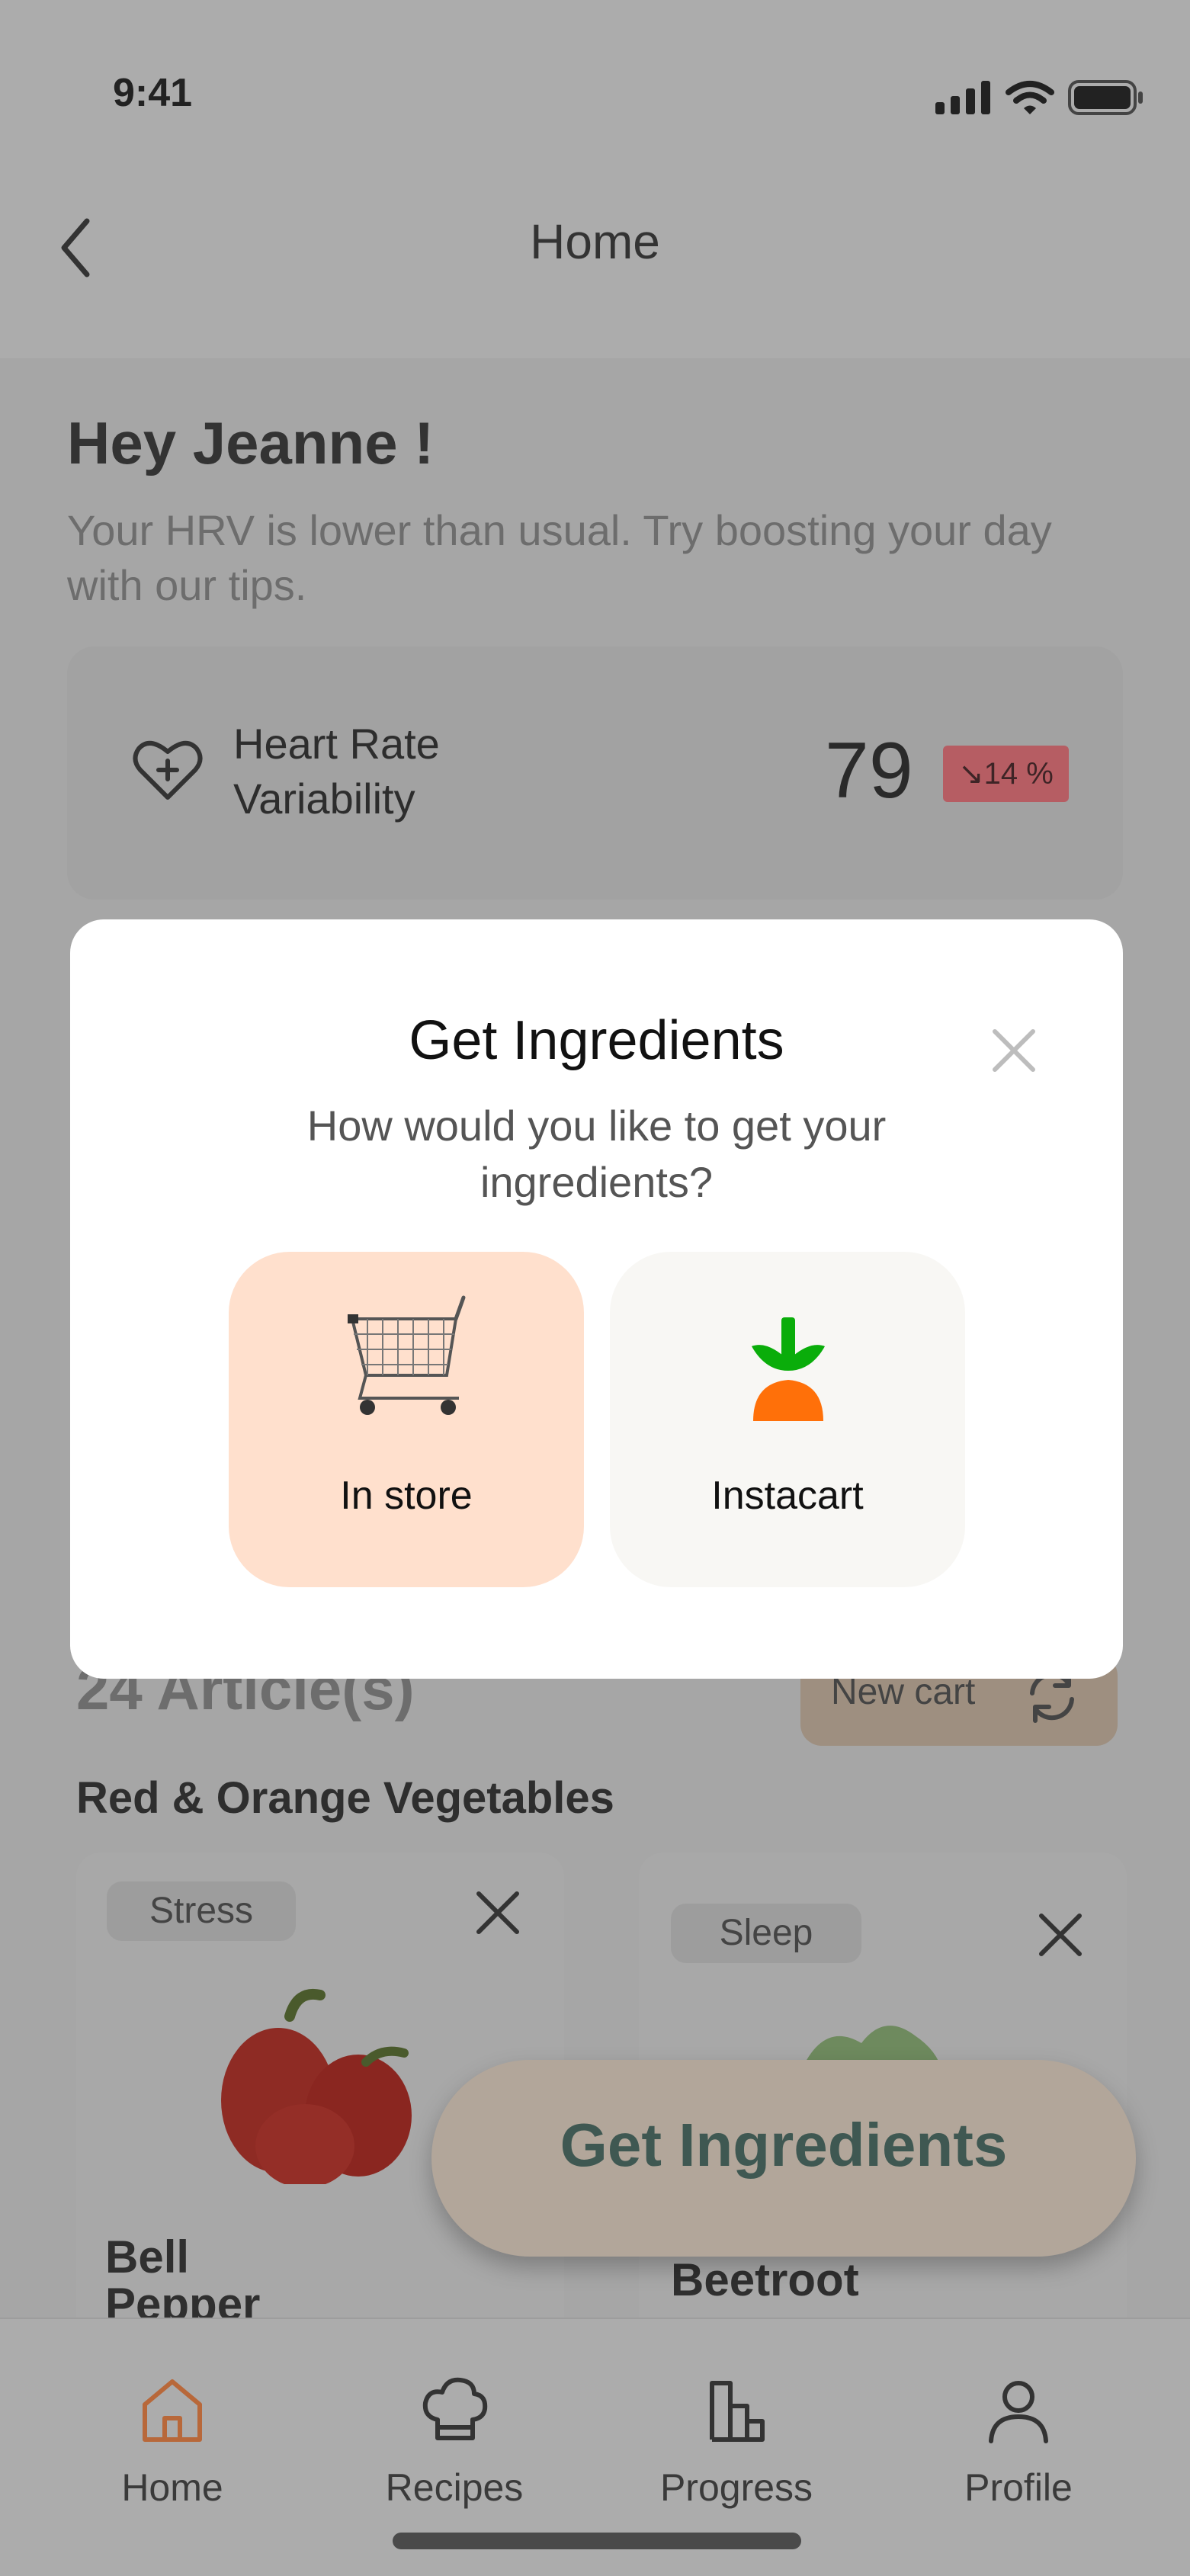 The height and width of the screenshot is (2576, 1190). I want to click on tab-label: Recipes, so click(454, 2487).